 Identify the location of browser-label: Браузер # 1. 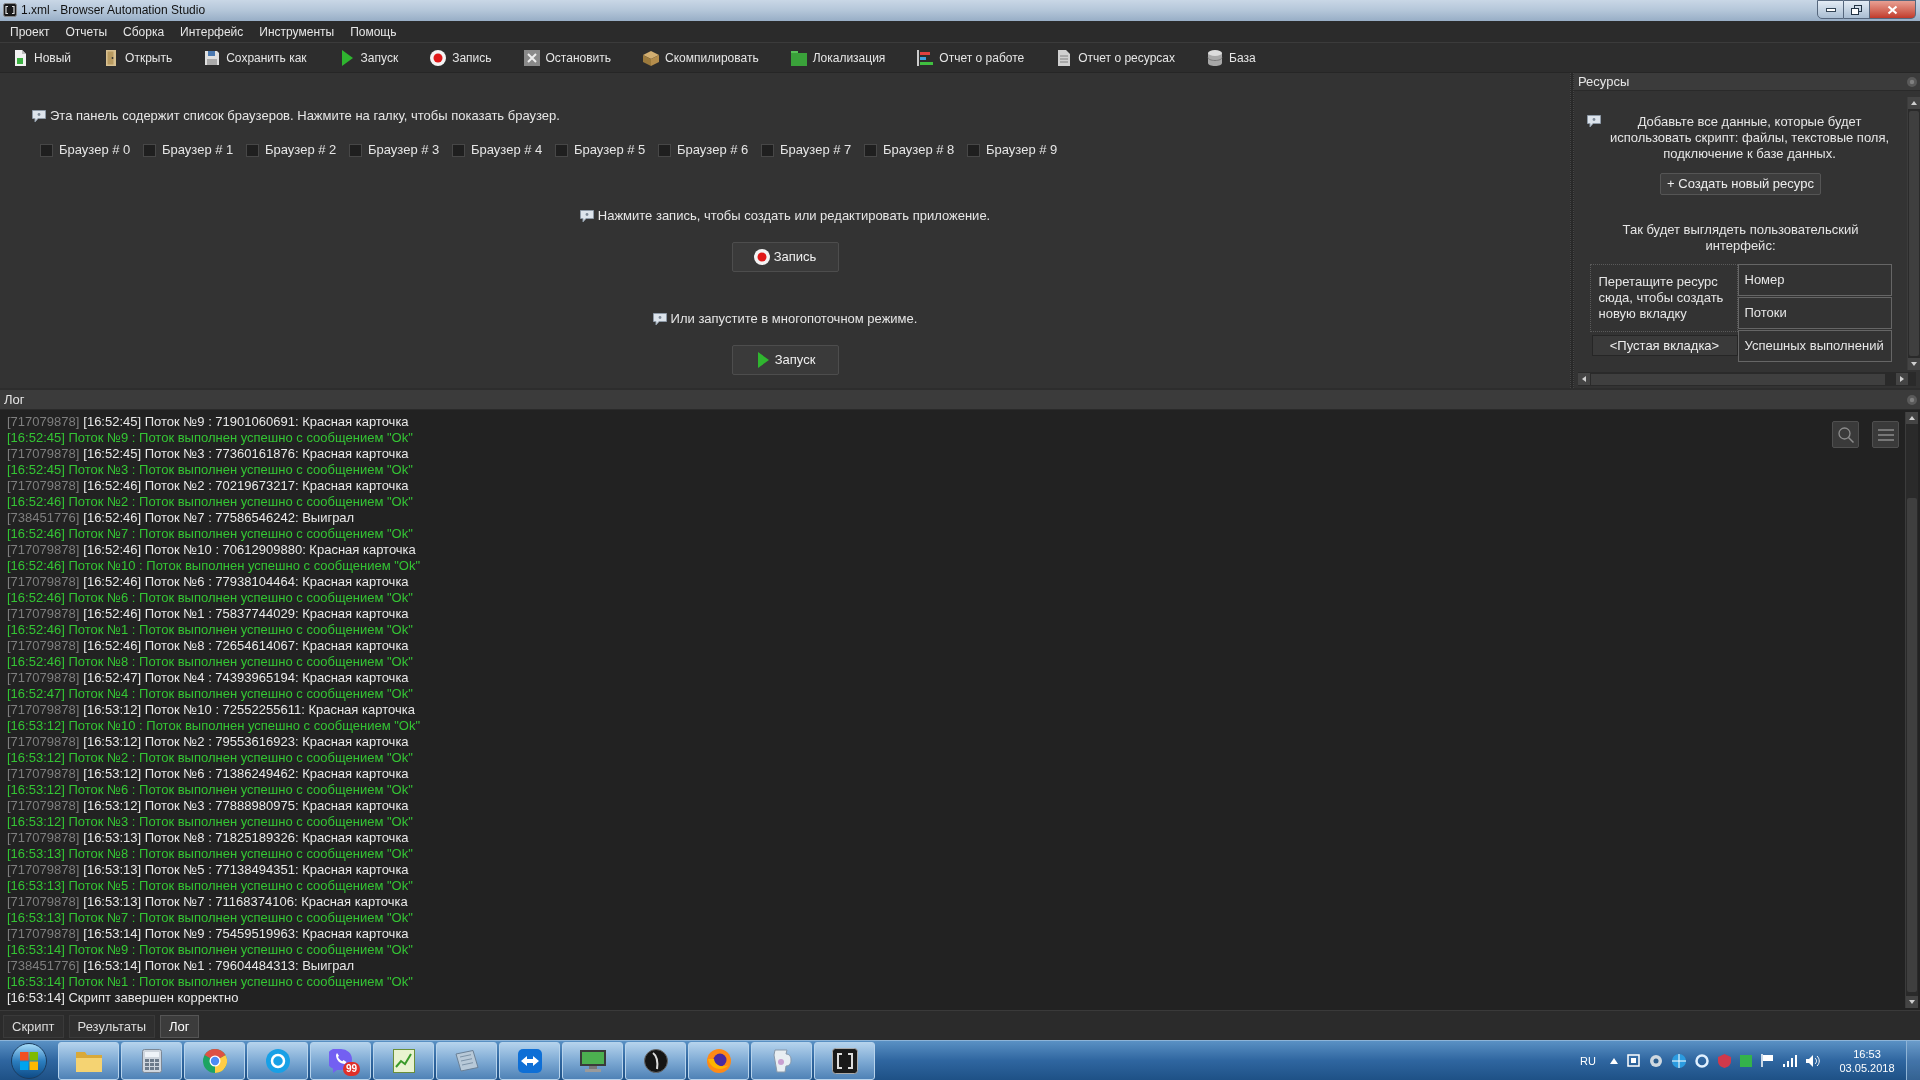
(198, 150).